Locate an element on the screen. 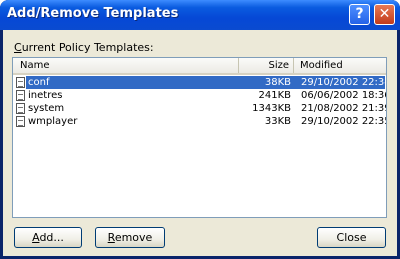 The width and height of the screenshot is (400, 259). template-row: wmplayer 33KB 29/10/2002 22:35 is located at coordinates (200, 121).